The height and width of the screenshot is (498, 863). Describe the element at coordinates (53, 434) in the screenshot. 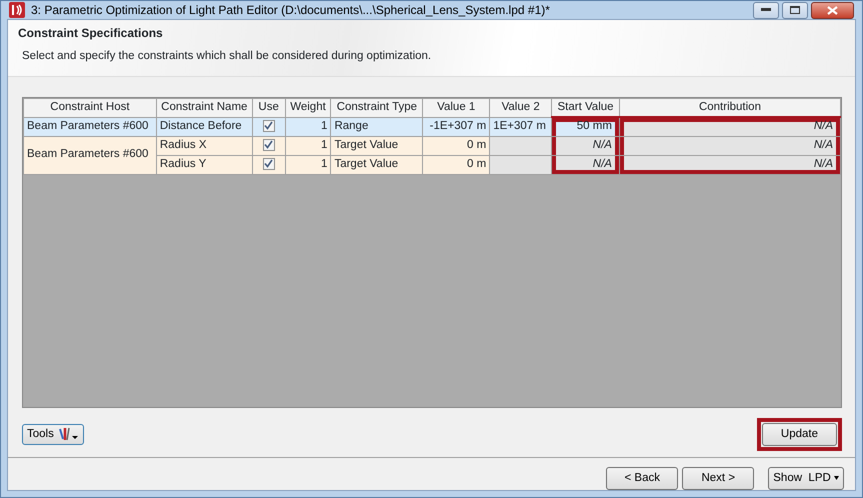

I see `tools-button: Tools` at that location.